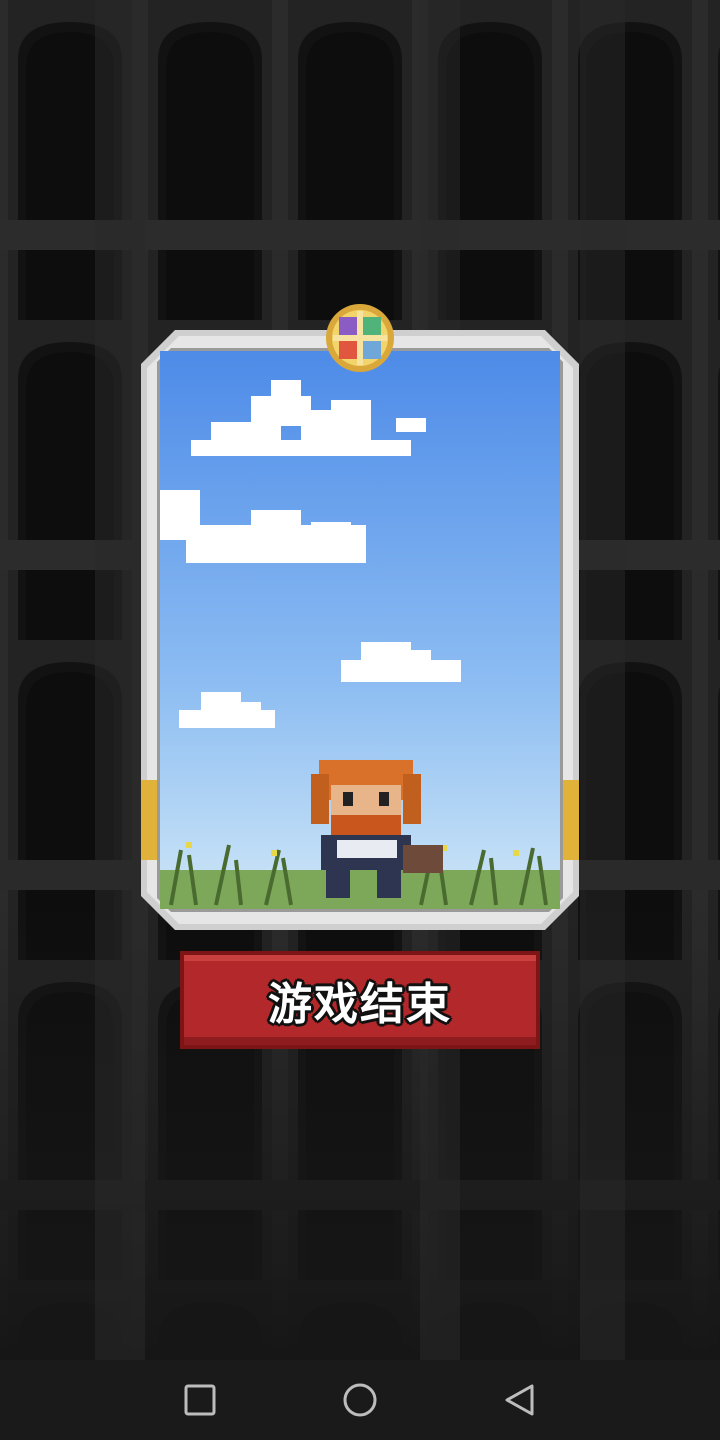  What do you see at coordinates (200, 1400) in the screenshot?
I see `square-icon` at bounding box center [200, 1400].